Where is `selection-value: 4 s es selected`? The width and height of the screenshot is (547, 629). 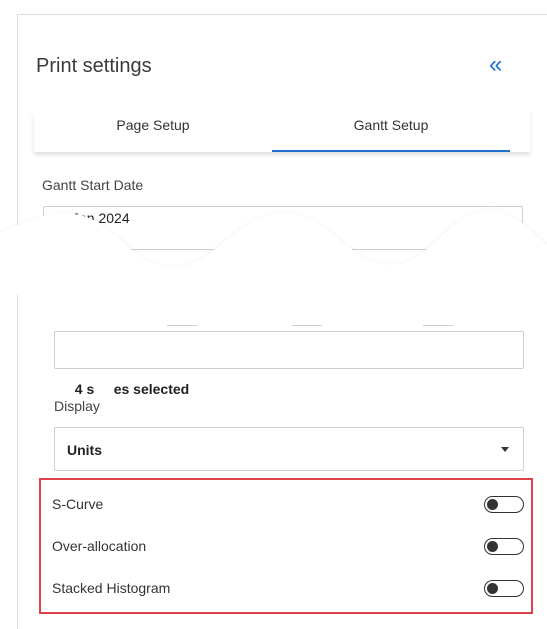 selection-value: 4 s es selected is located at coordinates (132, 389).